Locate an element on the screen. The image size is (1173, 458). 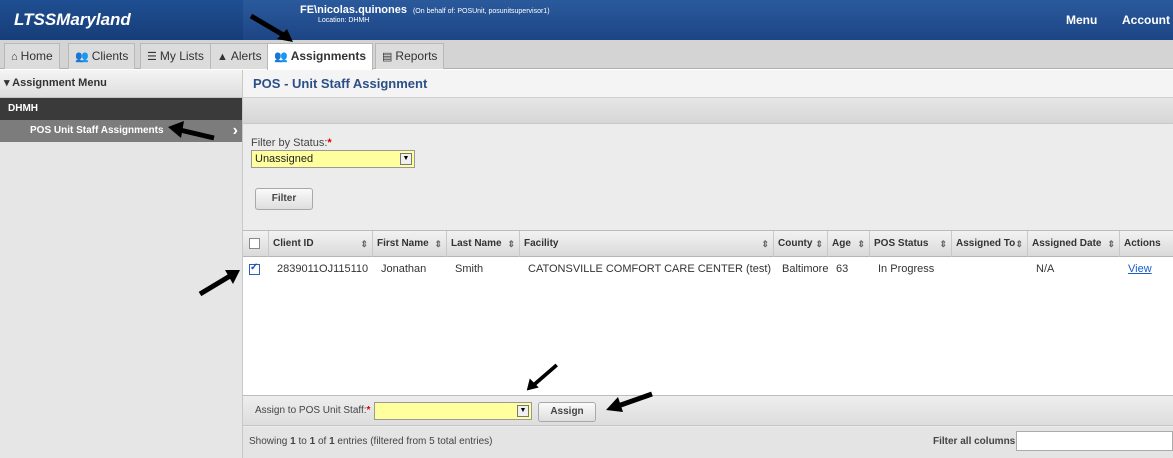
column-label: Assigned To is located at coordinates (986, 243).